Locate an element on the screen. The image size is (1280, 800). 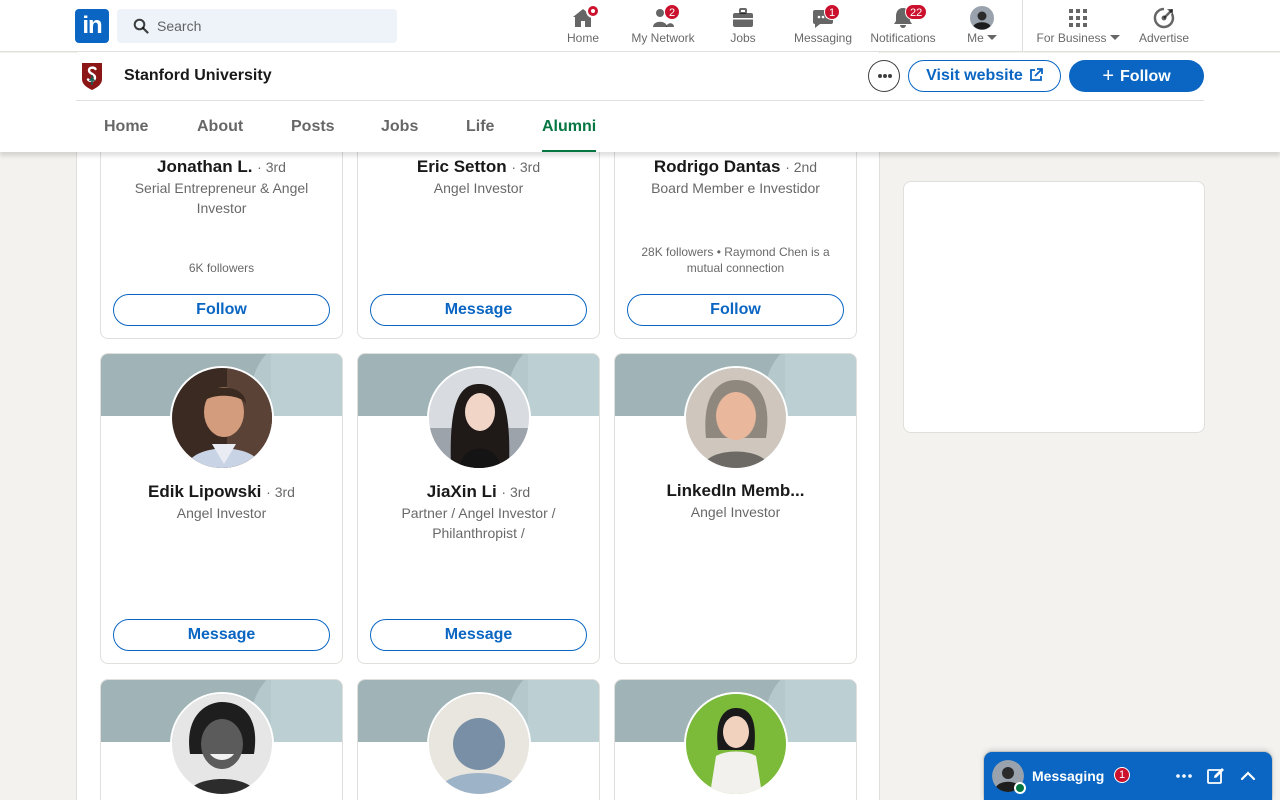
chevron-up-icon is located at coordinates (1248, 776).